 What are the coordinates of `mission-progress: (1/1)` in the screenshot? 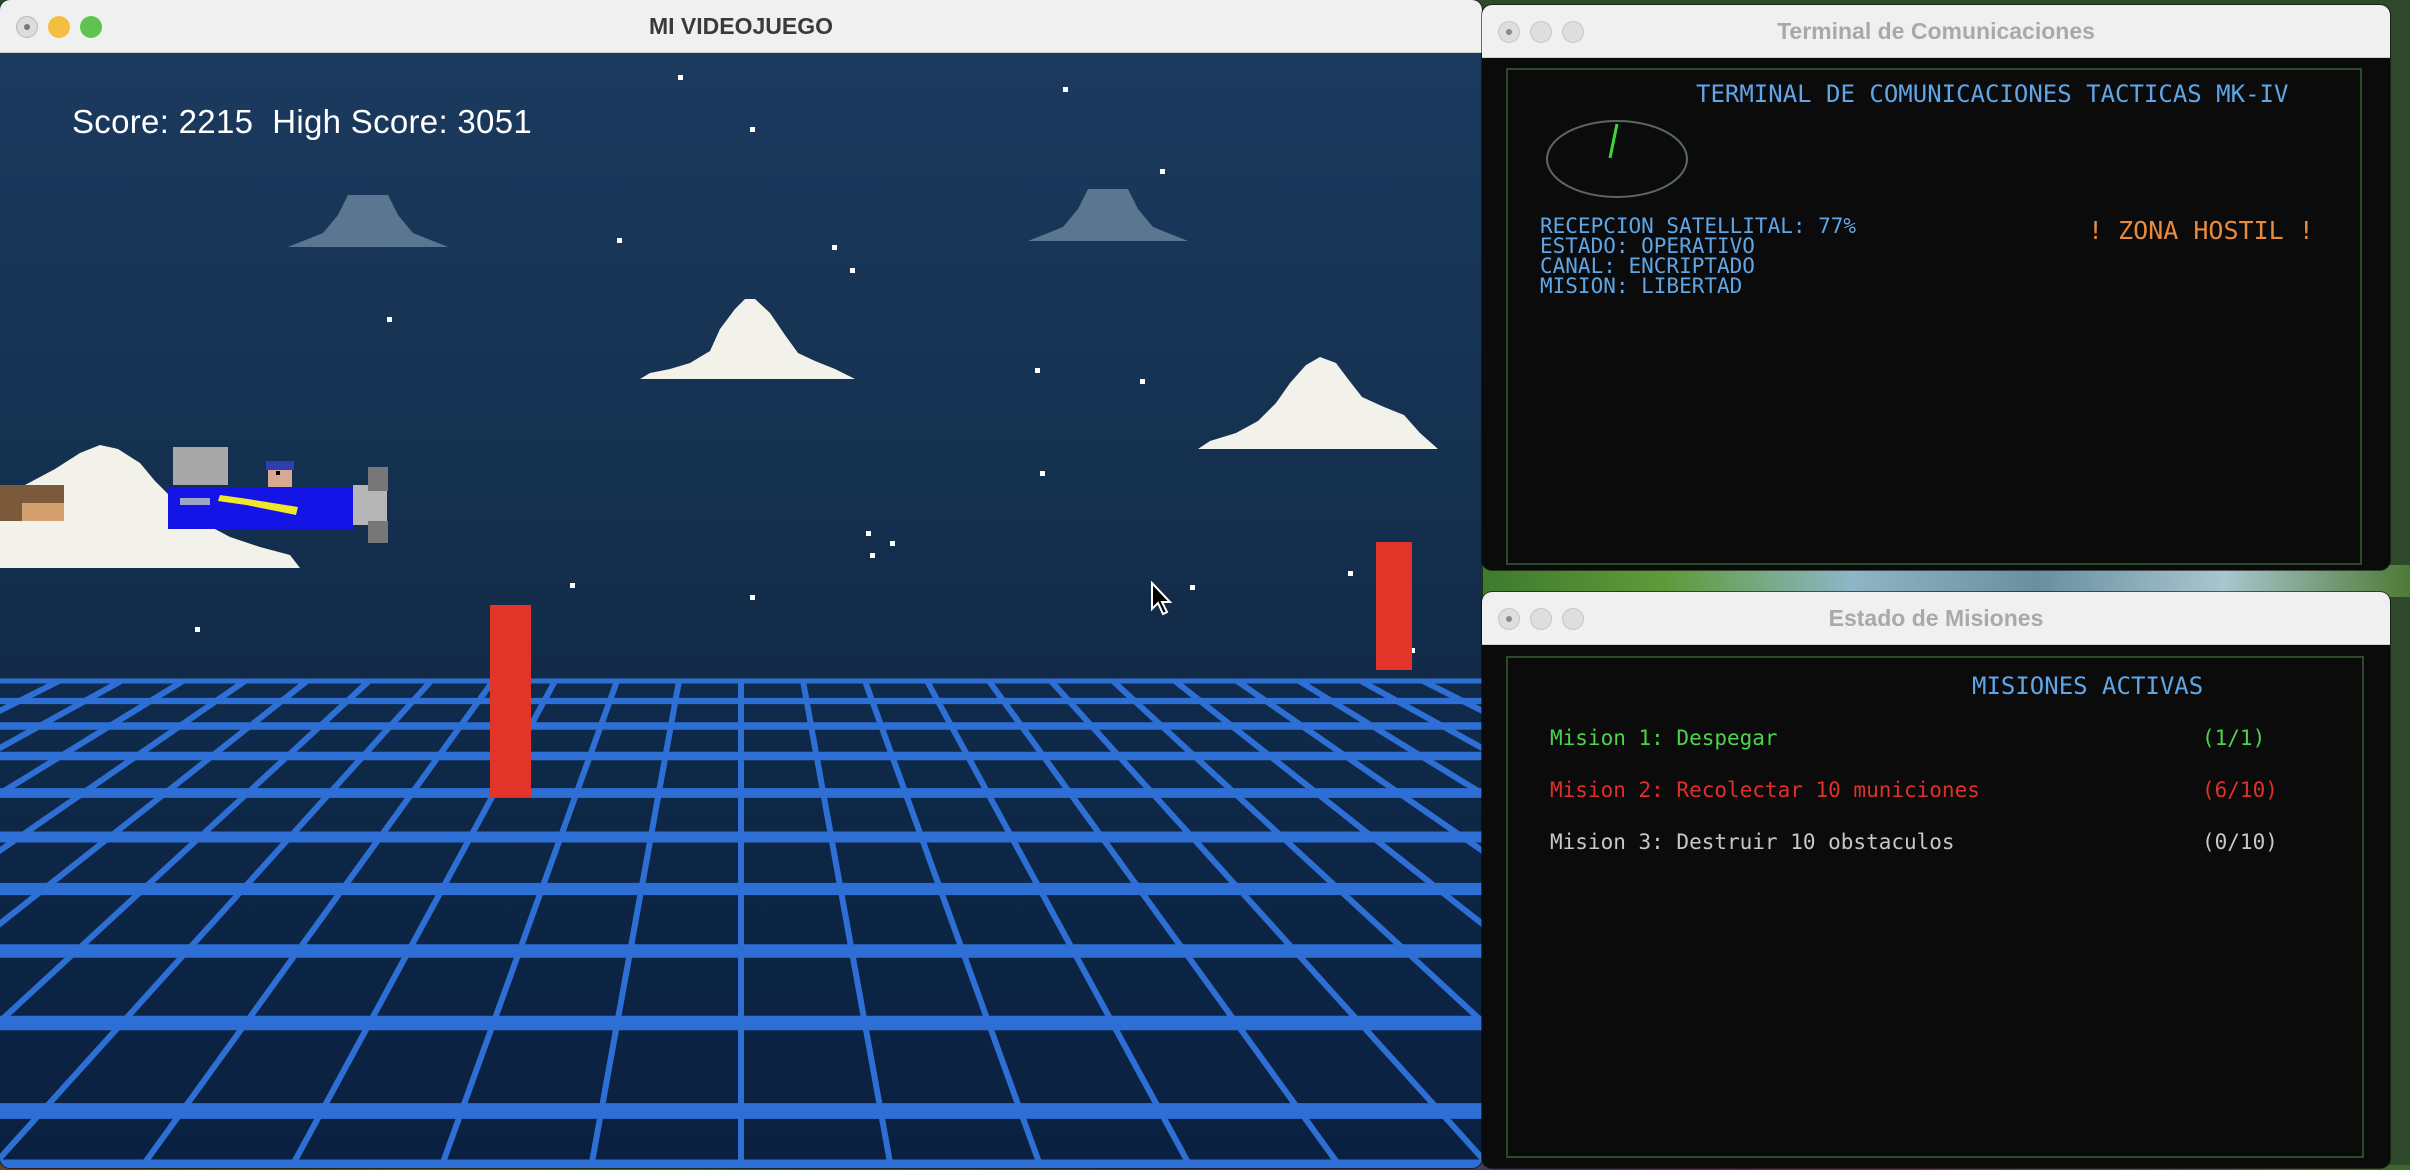 It's located at (2234, 738).